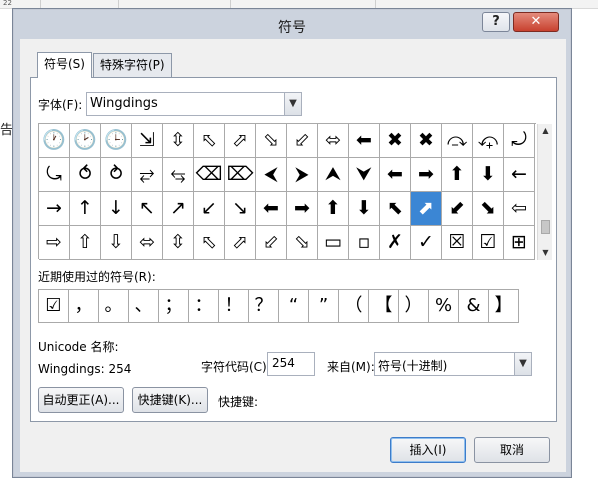 This screenshot has height=493, width=598. Describe the element at coordinates (519, 175) in the screenshot. I see `symbol-cell: ←` at that location.